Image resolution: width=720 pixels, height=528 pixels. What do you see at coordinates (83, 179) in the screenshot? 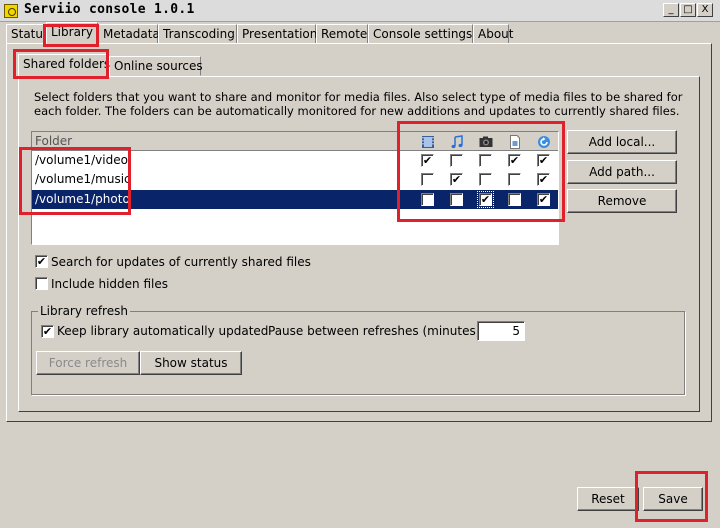
I see `folder-path: /volume1/music` at bounding box center [83, 179].